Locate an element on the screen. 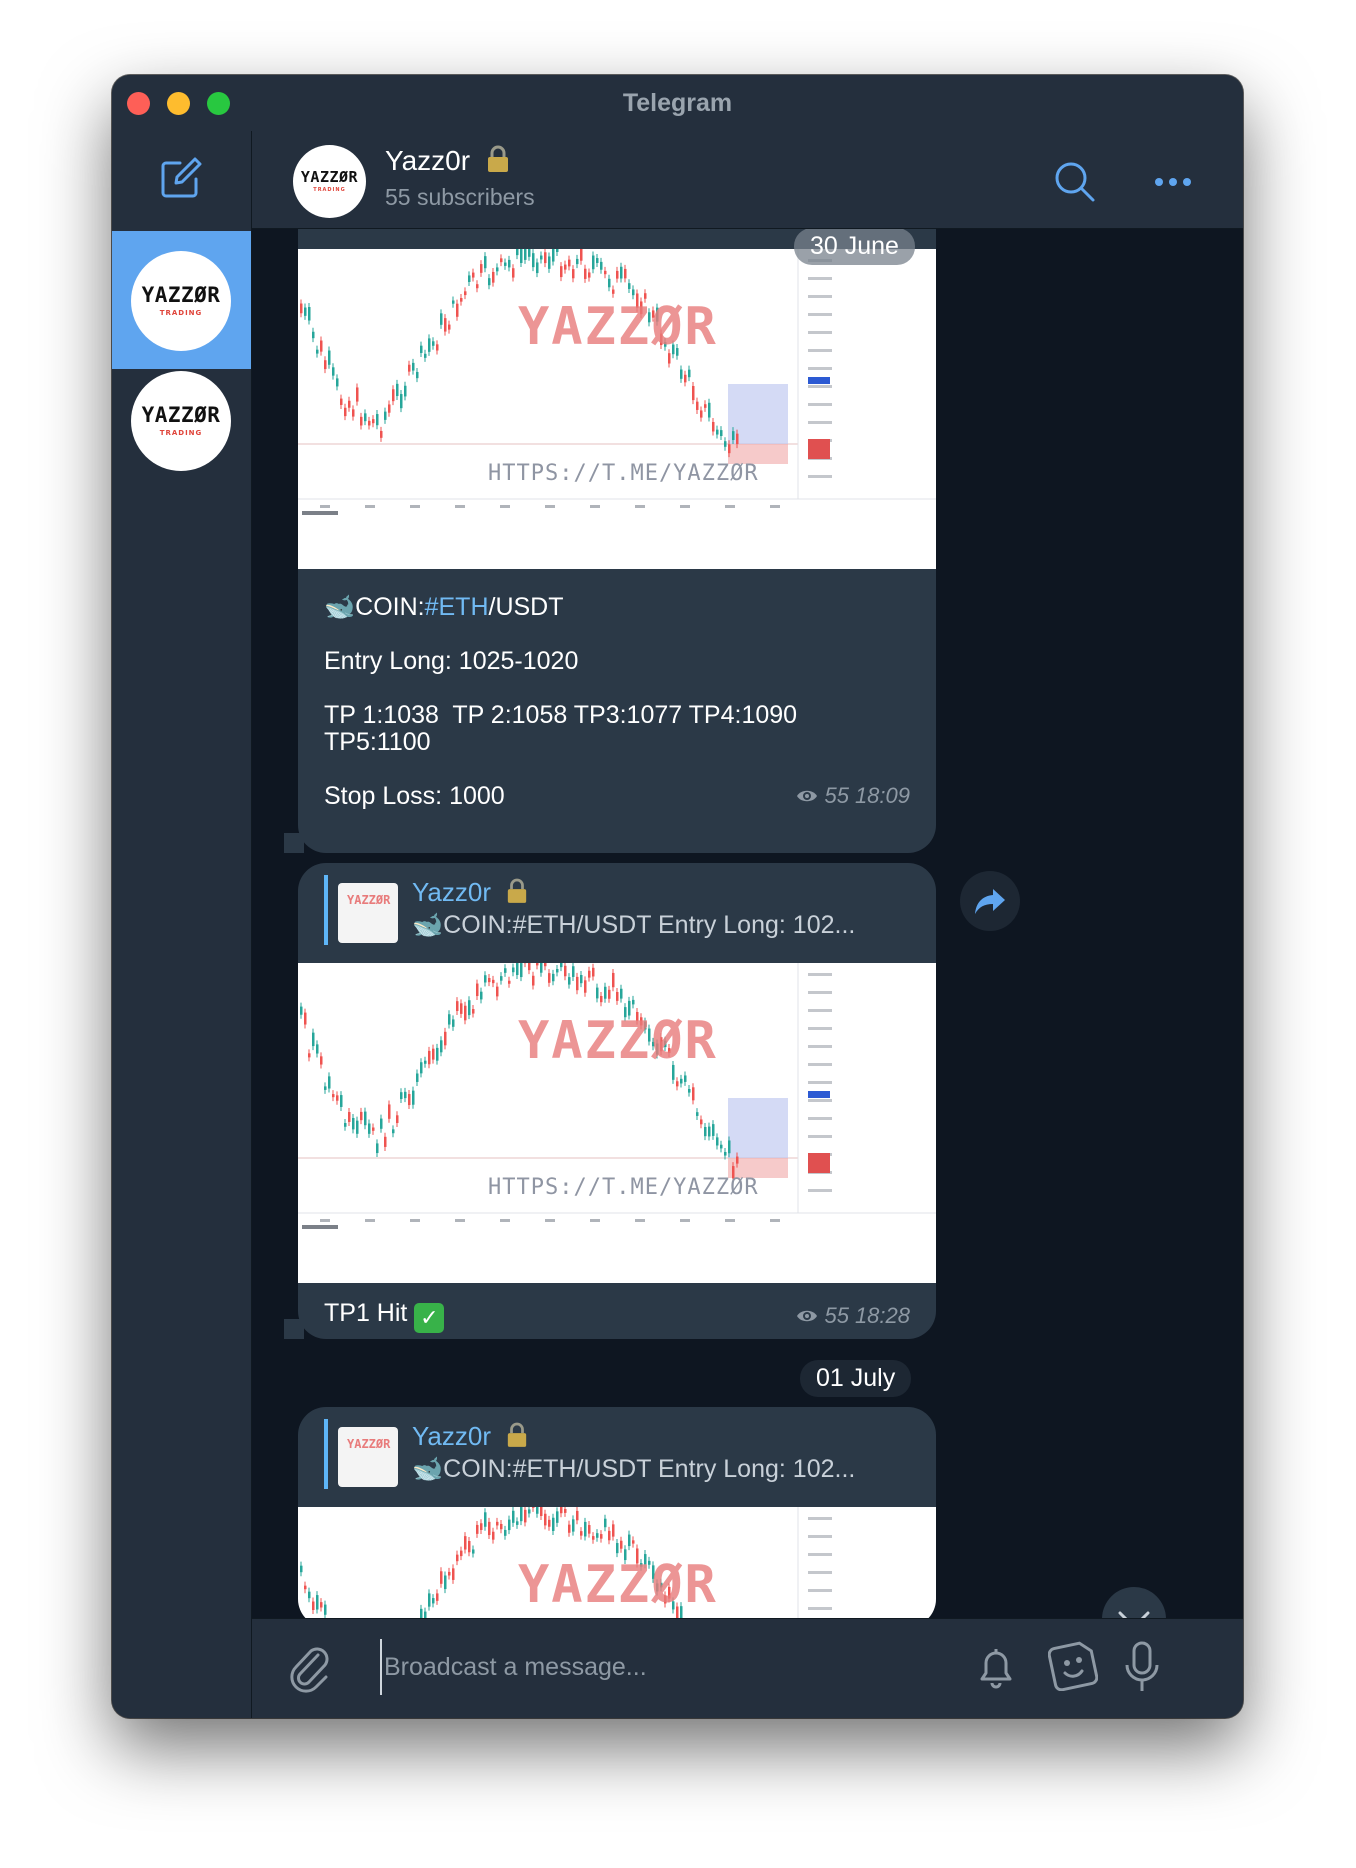  message-tp5-line: TP5:1100 is located at coordinates (377, 742).